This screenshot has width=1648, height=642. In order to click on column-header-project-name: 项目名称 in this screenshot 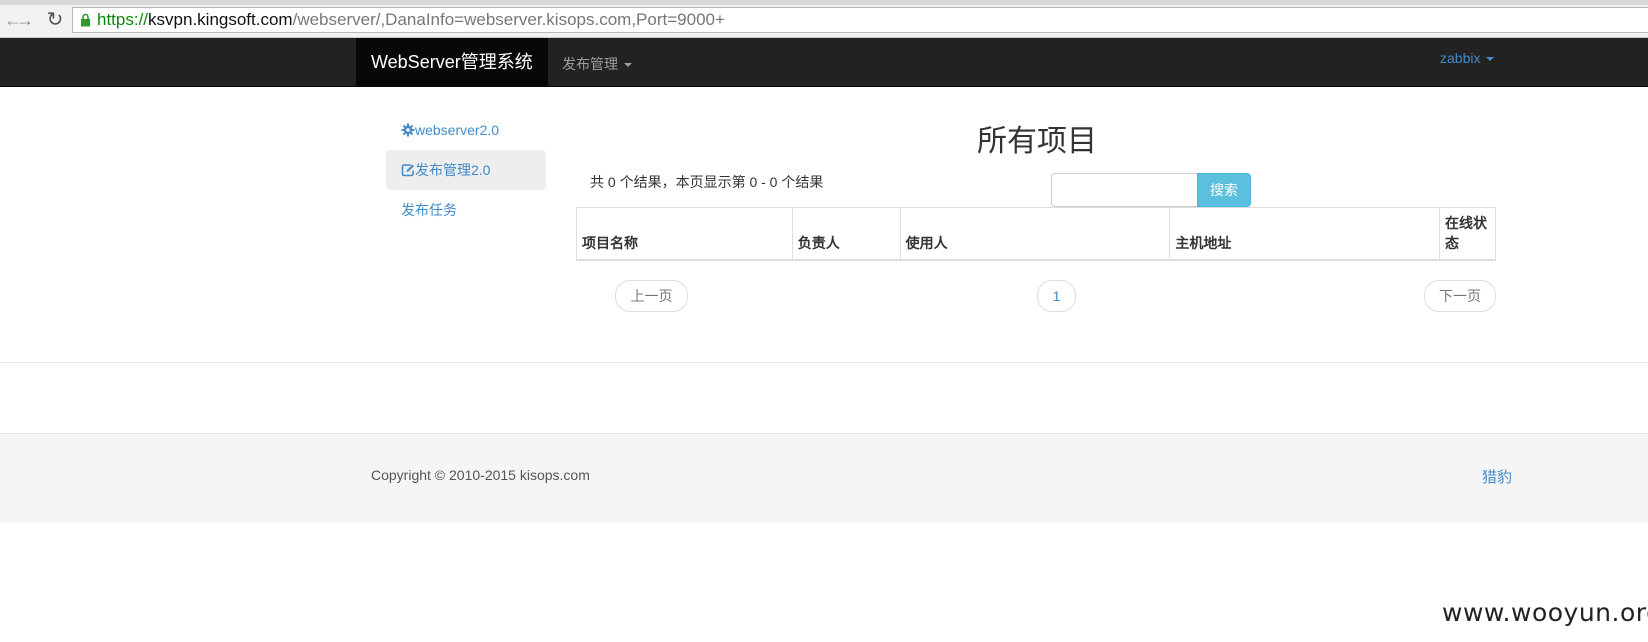, I will do `click(684, 234)`.